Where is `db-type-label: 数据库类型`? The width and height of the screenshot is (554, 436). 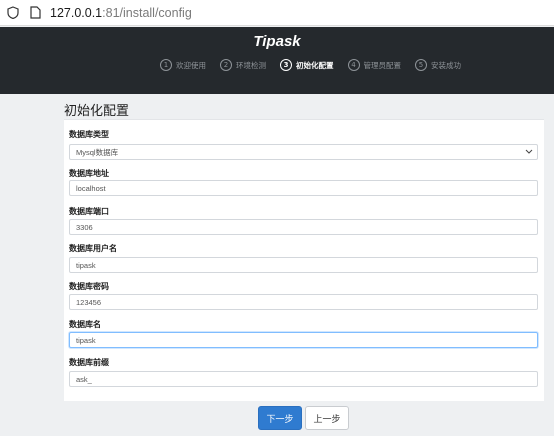 db-type-label: 数据库类型 is located at coordinates (89, 134).